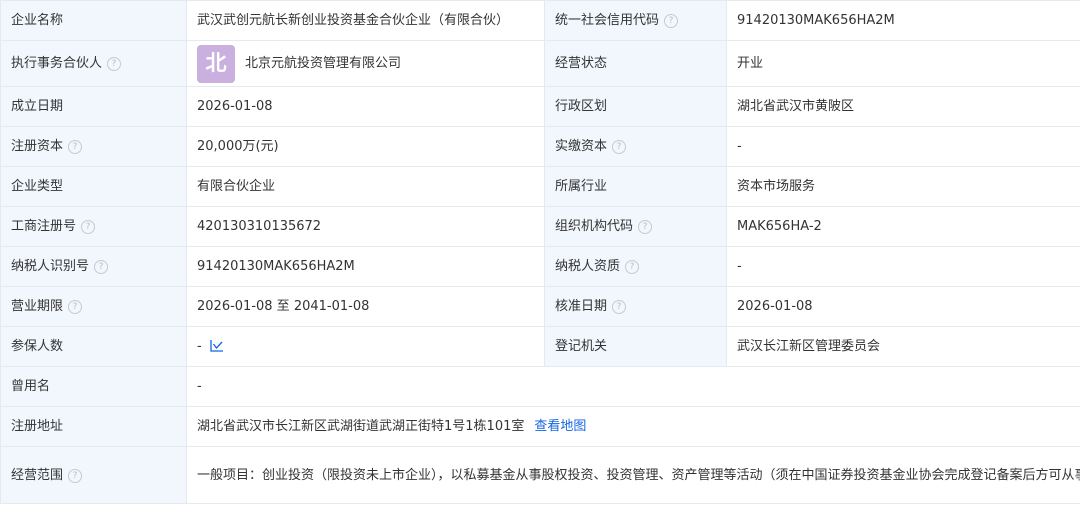 The height and width of the screenshot is (529, 1080). Describe the element at coordinates (93, 106) in the screenshot. I see `founded-label: 成立日期` at that location.